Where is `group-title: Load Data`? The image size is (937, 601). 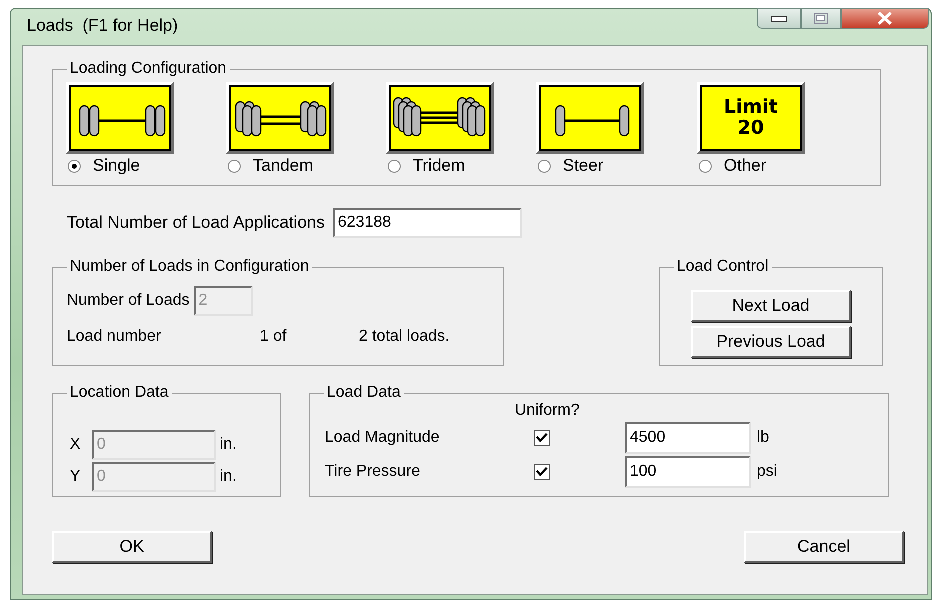 group-title: Load Data is located at coordinates (364, 393).